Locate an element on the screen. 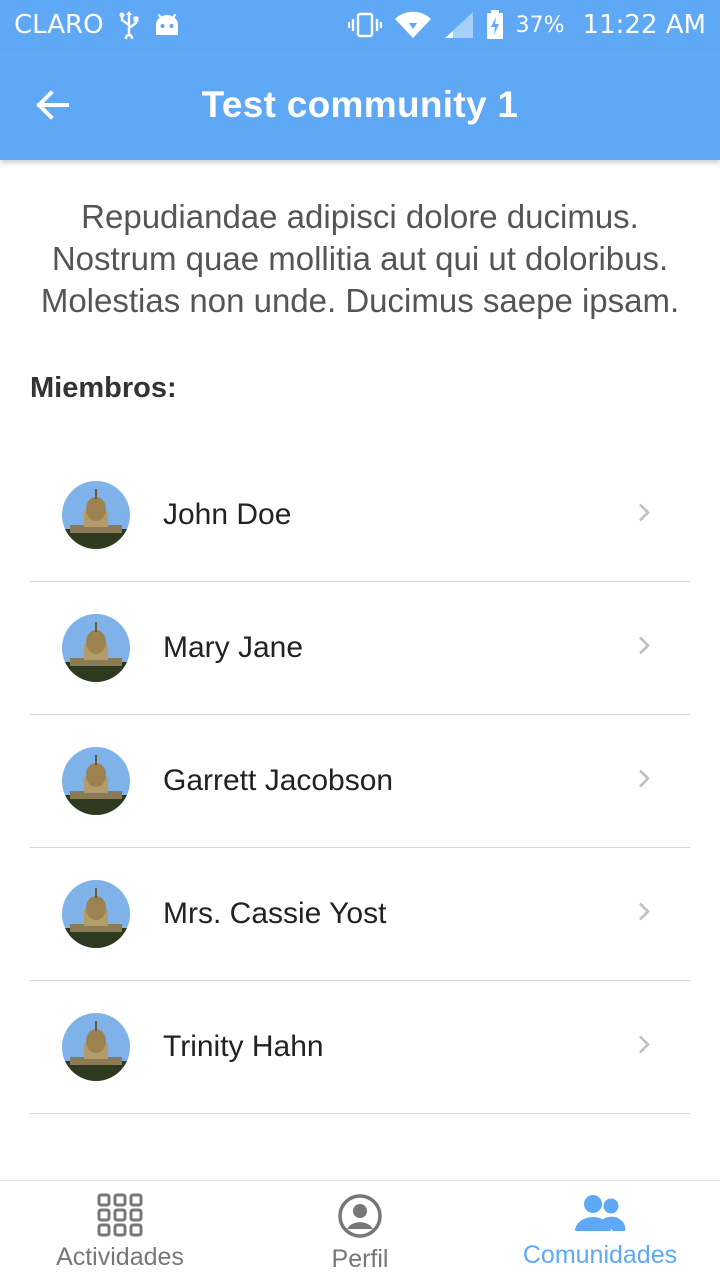  bottom-nav: Actividades Perfil Comunidades is located at coordinates (360, 1230).